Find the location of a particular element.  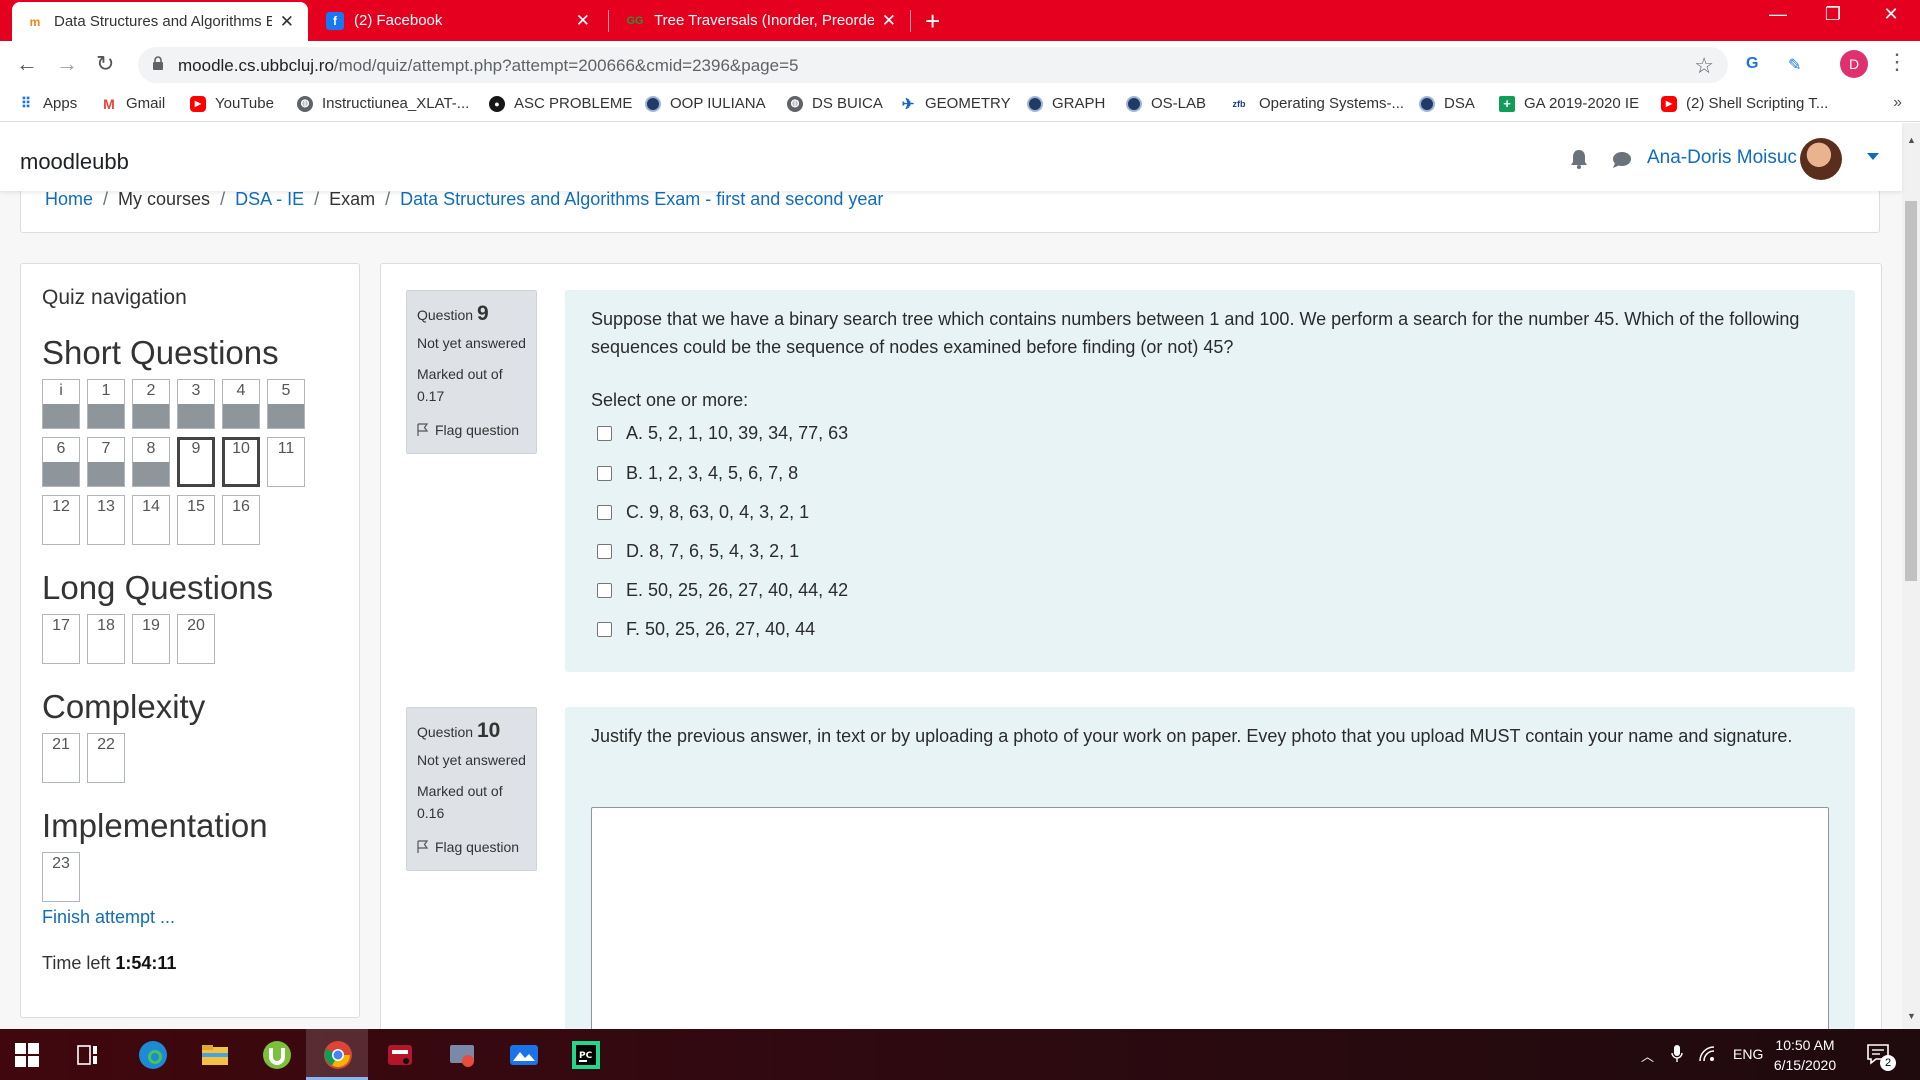

quiz-nav-button: 12 is located at coordinates (61, 520).